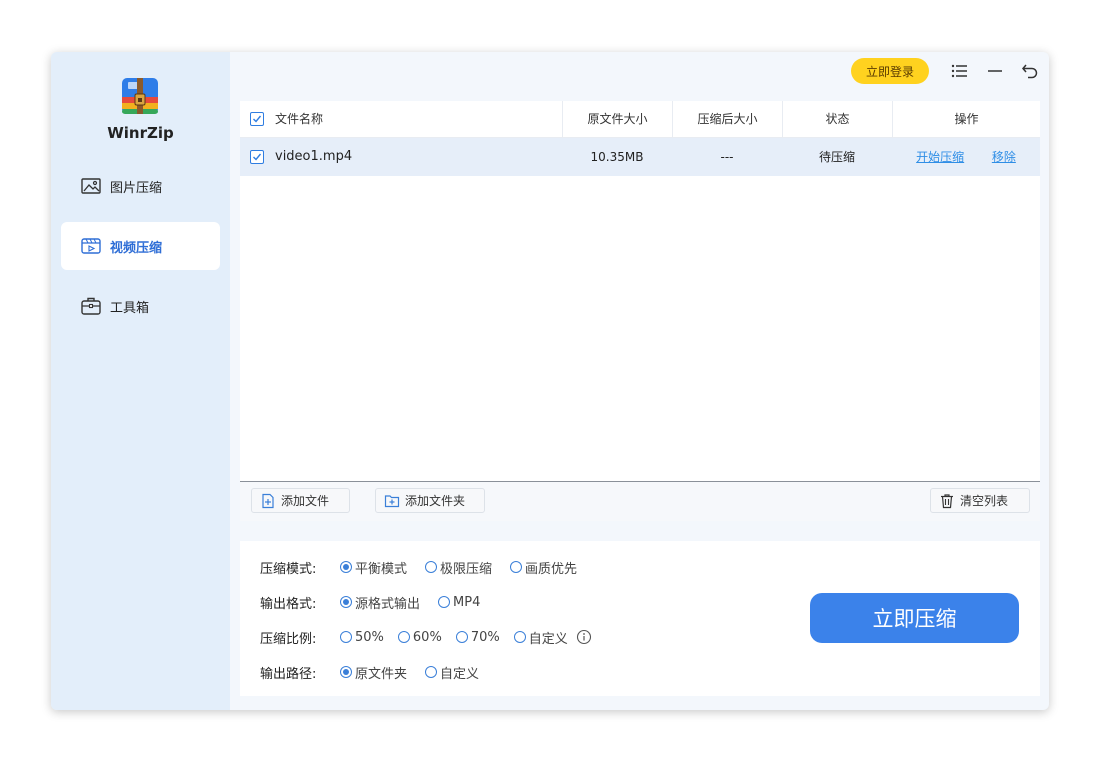 The height and width of the screenshot is (760, 1120). I want to click on file-status: 待压缩, so click(836, 157).